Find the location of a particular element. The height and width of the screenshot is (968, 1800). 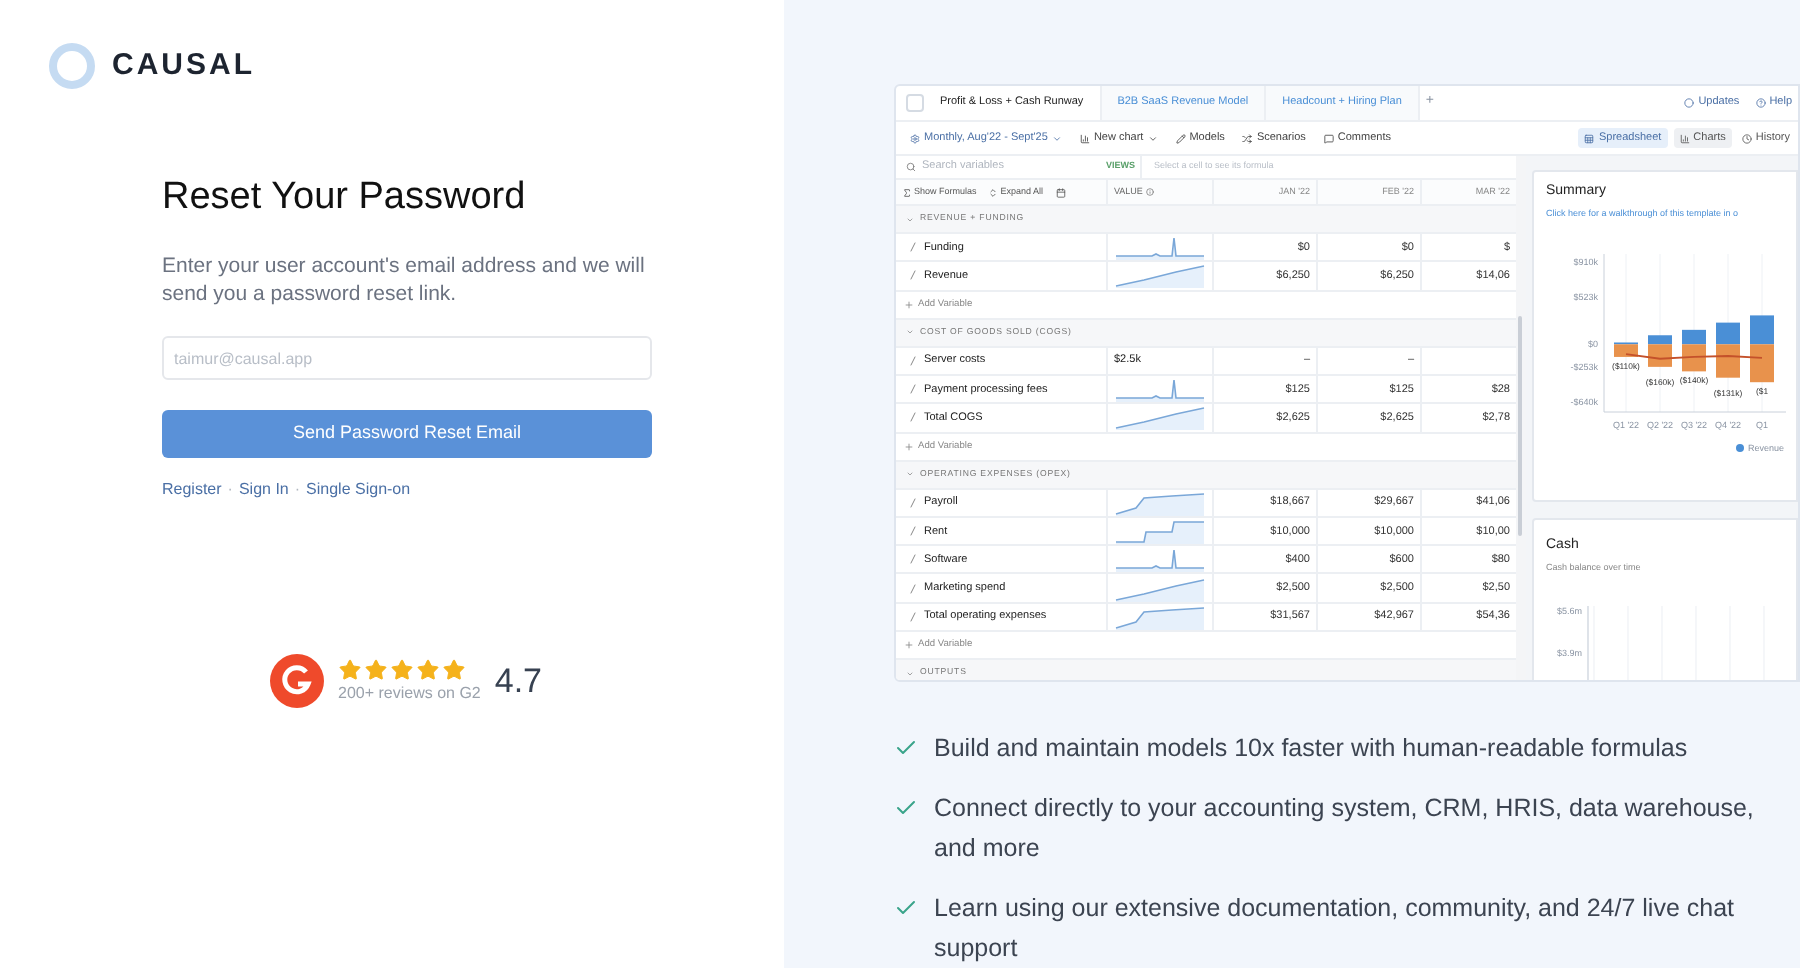

description: Enter your user account's email address and we will send you a password reset link. is located at coordinates (404, 281).